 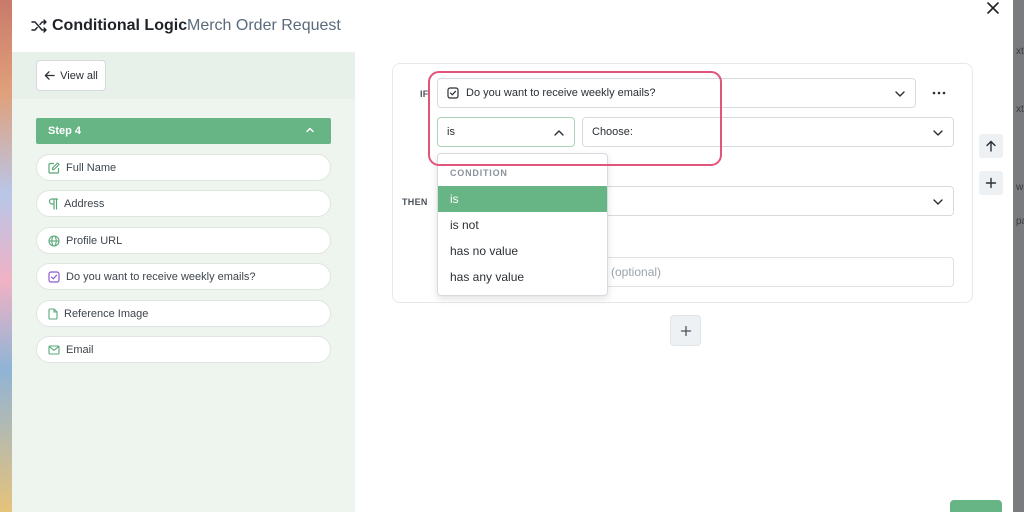 What do you see at coordinates (54, 167) in the screenshot?
I see `edit-icon` at bounding box center [54, 167].